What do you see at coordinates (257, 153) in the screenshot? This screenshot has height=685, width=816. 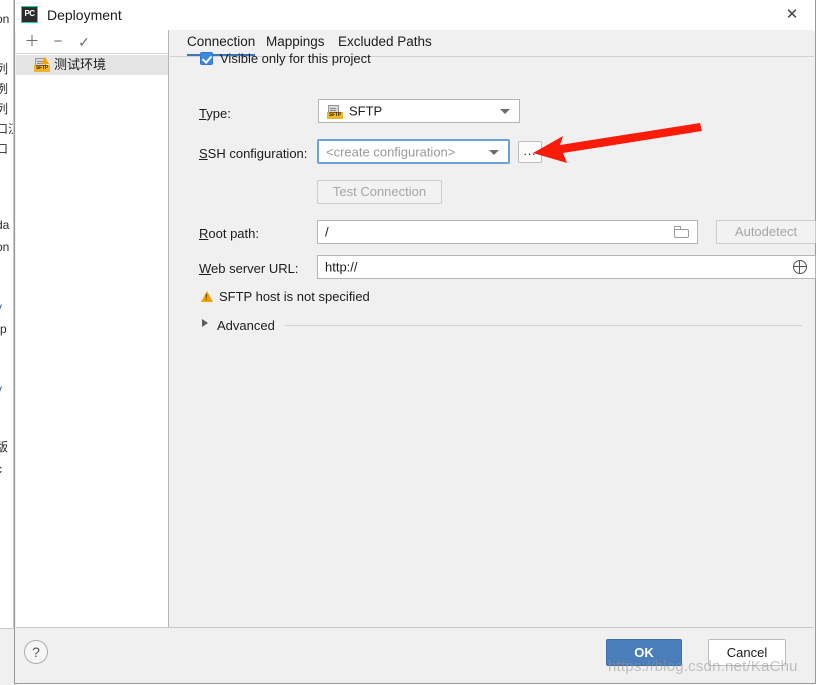 I see `ssh-configuration-label-rest: SH configuration:` at bounding box center [257, 153].